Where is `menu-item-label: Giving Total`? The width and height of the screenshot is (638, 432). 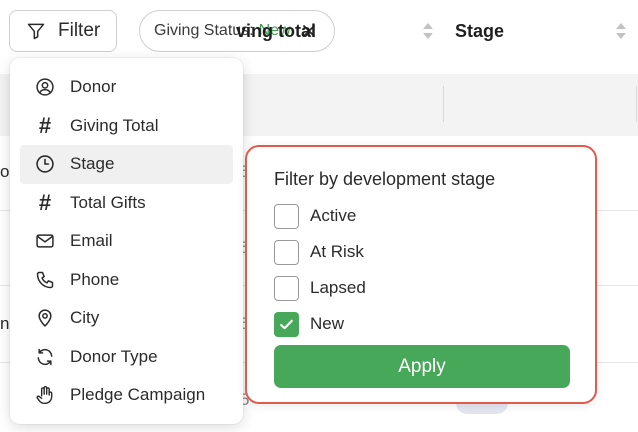 menu-item-label: Giving Total is located at coordinates (114, 125).